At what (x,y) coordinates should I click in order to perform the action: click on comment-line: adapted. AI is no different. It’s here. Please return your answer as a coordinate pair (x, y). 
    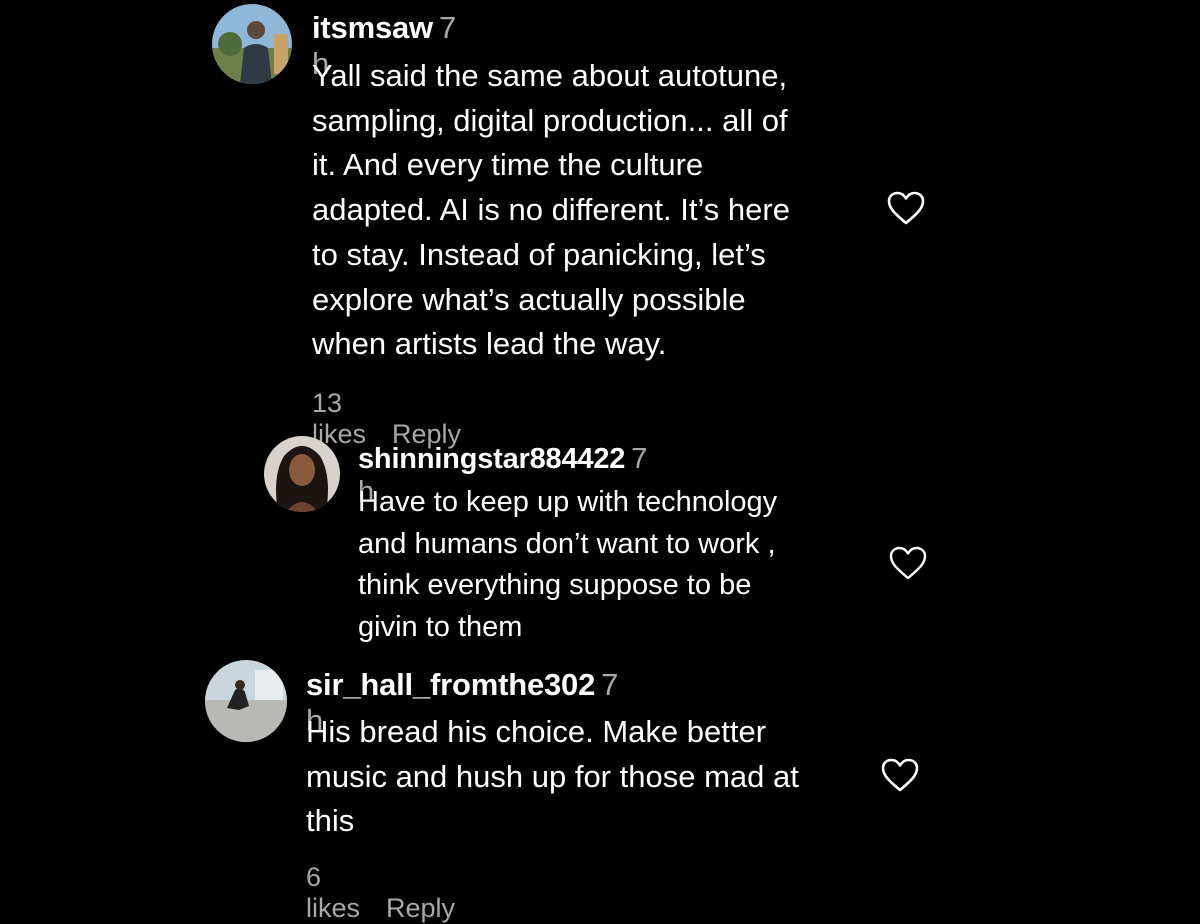
    Looking at the image, I should click on (551, 210).